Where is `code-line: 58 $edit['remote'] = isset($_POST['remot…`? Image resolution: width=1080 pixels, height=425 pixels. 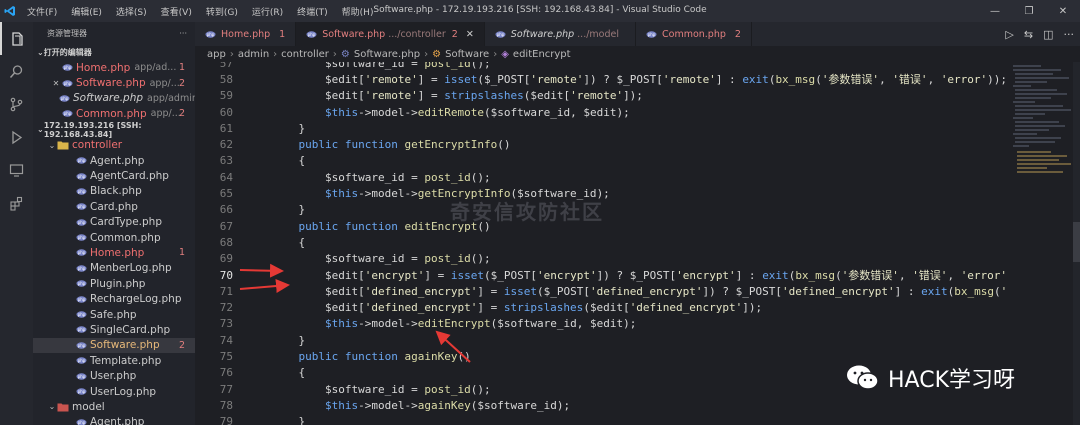 code-line: 58 $edit['remote'] = isset($_POST['remot… is located at coordinates (601, 79).